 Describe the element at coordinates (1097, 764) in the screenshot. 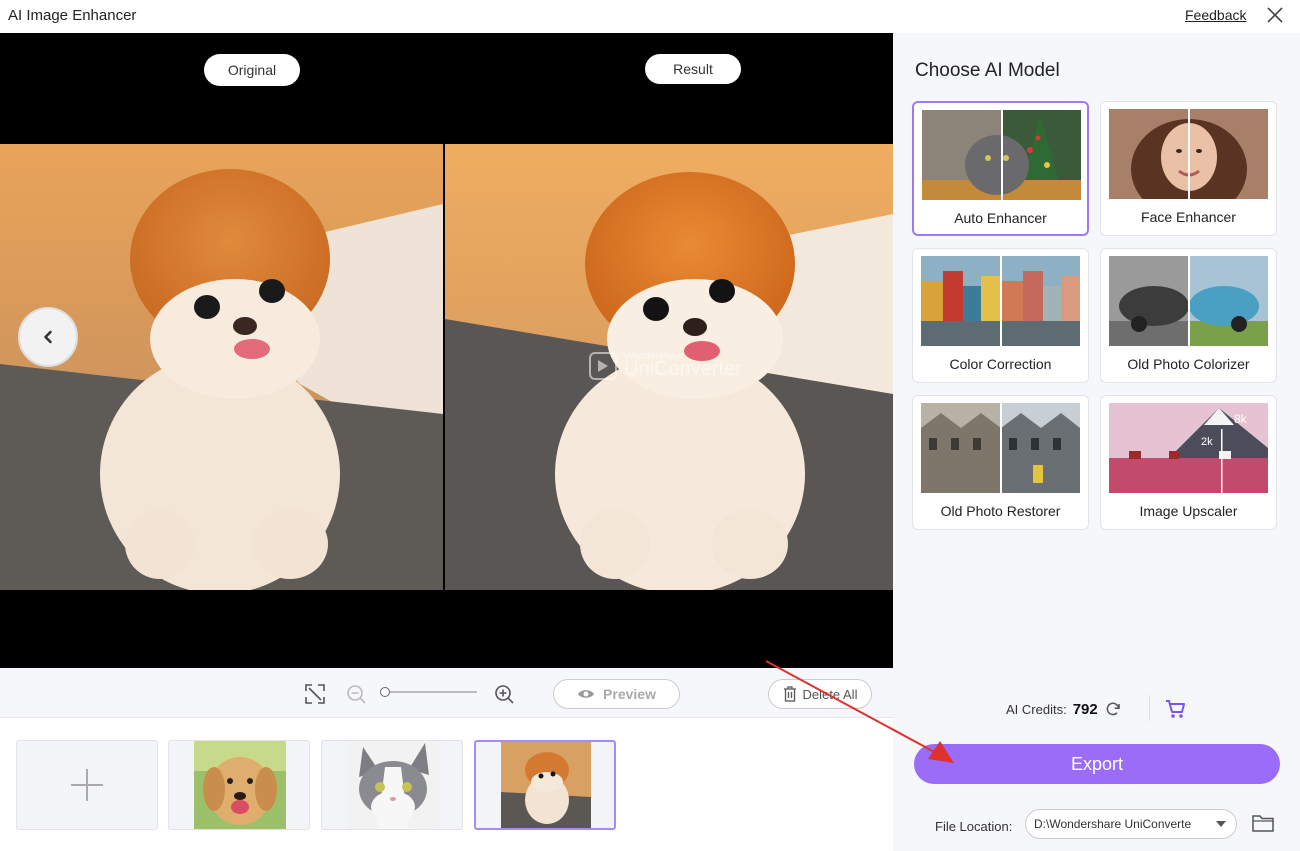

I see `export-button: Export` at that location.